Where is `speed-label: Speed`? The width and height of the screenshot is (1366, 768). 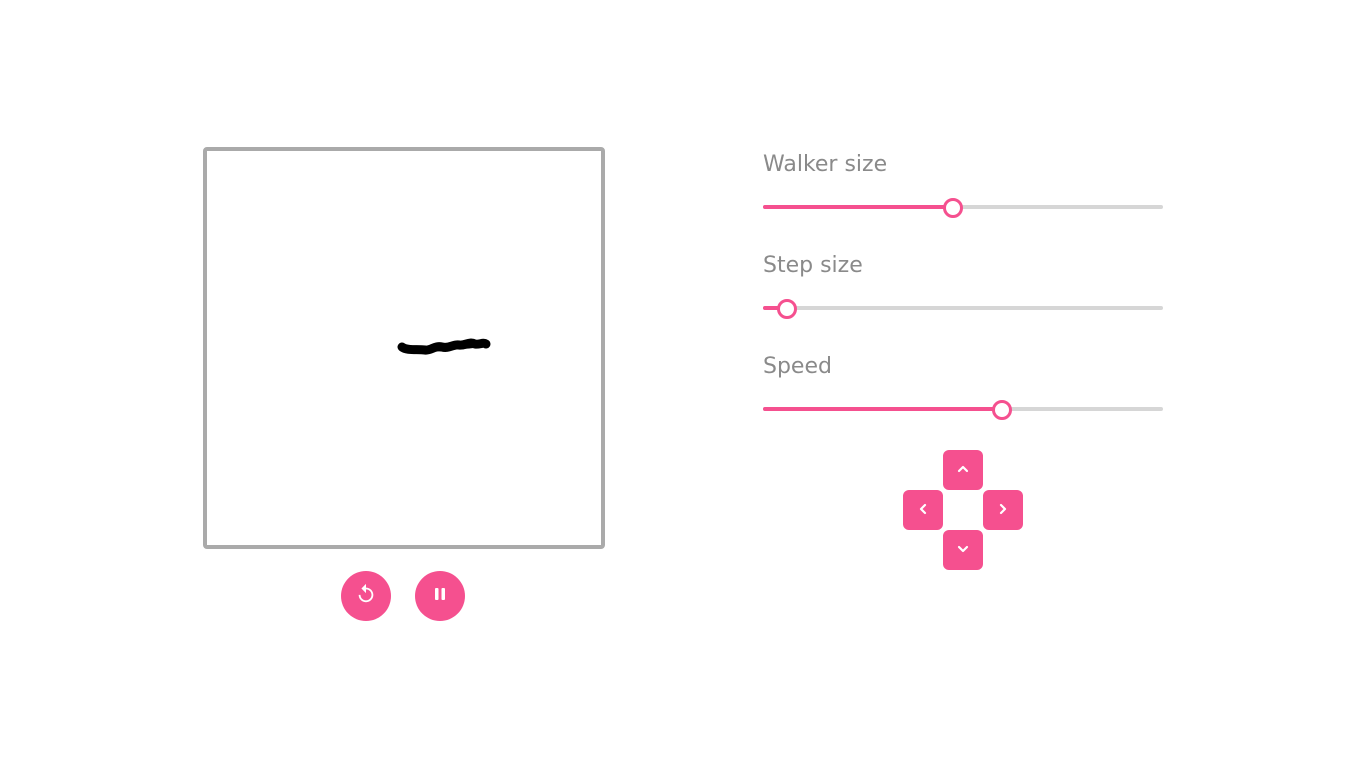
speed-label: Speed is located at coordinates (797, 366).